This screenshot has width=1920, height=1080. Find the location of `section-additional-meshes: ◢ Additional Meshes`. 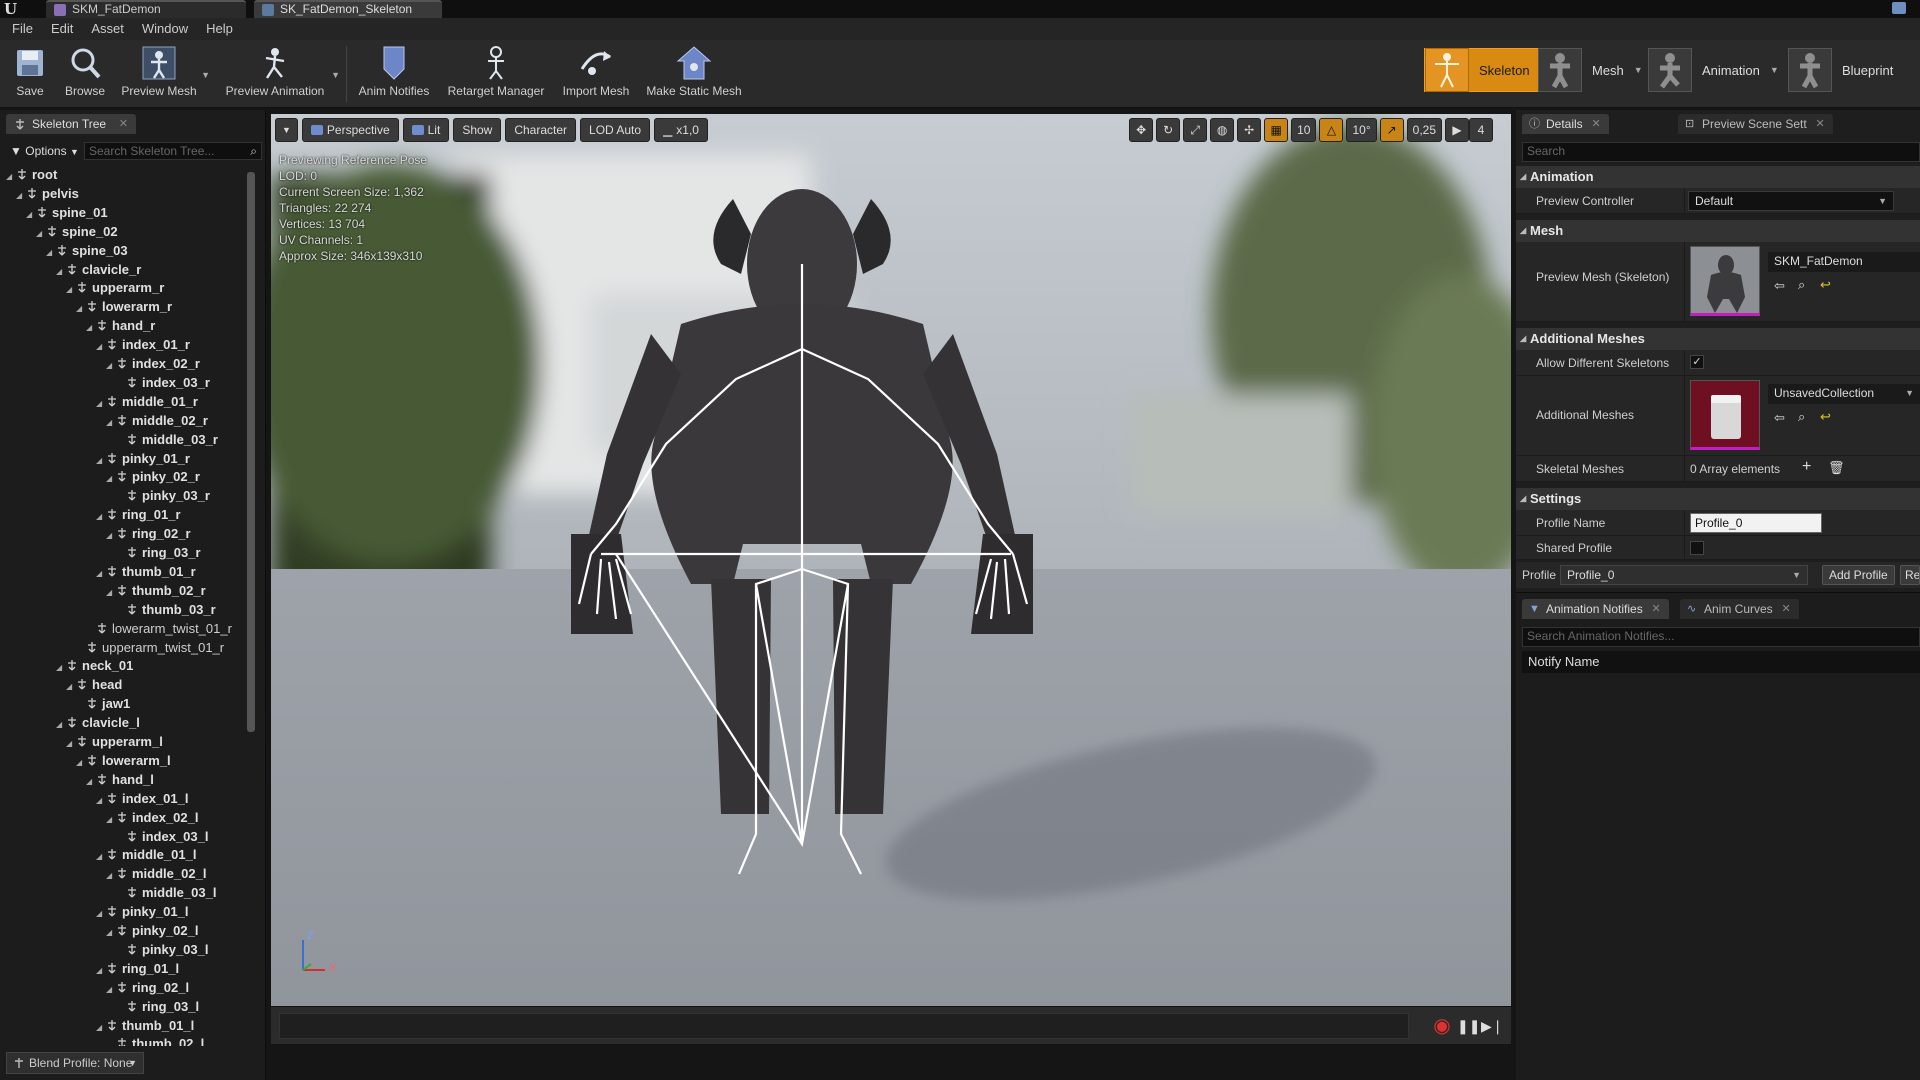

section-additional-meshes: ◢ Additional Meshes is located at coordinates (1718, 339).